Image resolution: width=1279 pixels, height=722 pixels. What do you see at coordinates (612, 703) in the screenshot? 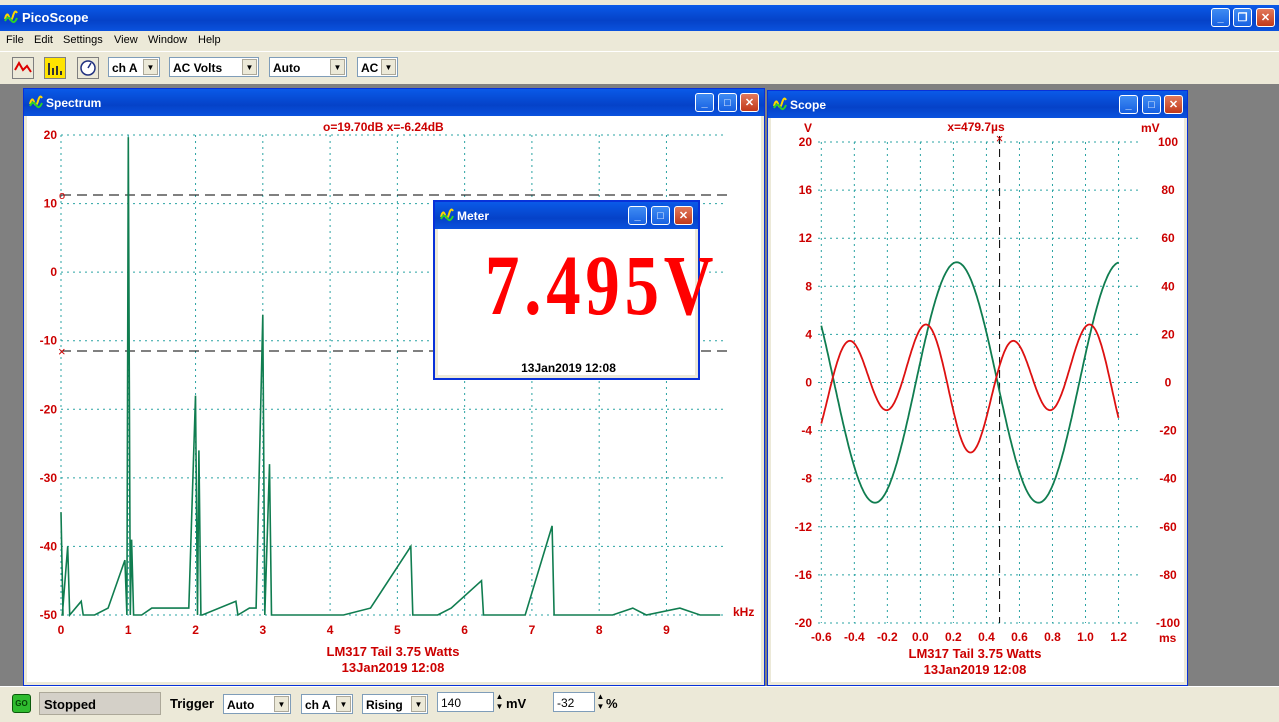
I see `delay-unit: %` at bounding box center [612, 703].